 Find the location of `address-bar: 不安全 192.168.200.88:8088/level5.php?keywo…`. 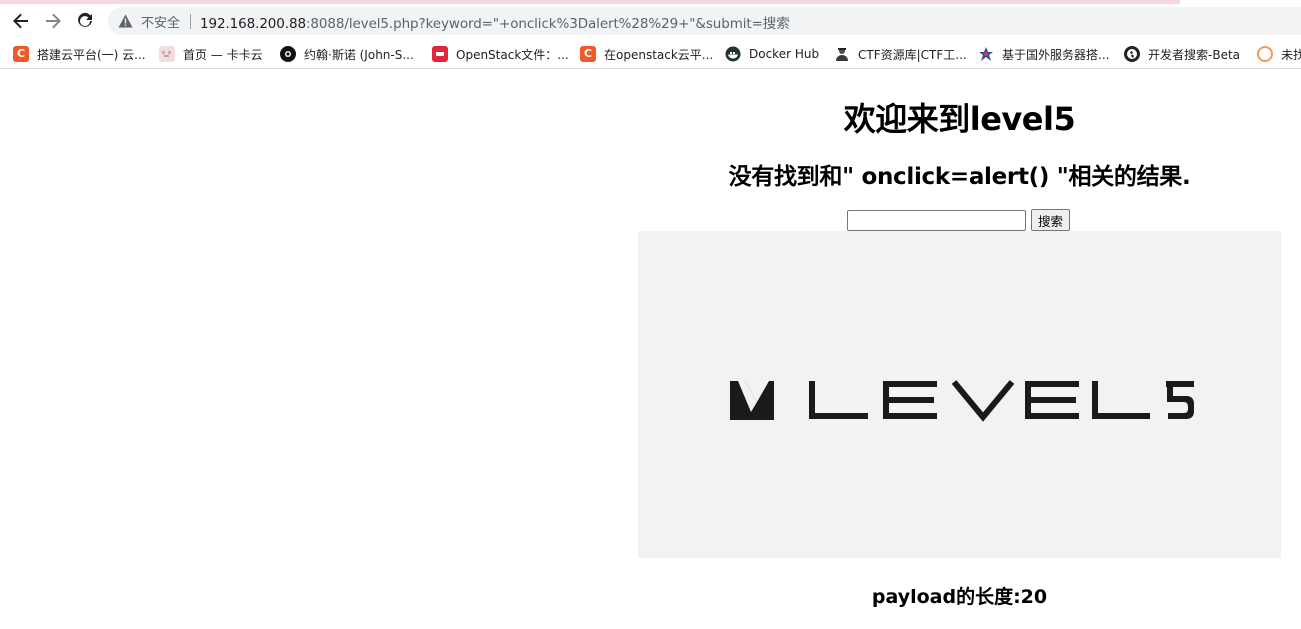

address-bar: 不安全 192.168.200.88:8088/level5.php?keywo… is located at coordinates (704, 21).